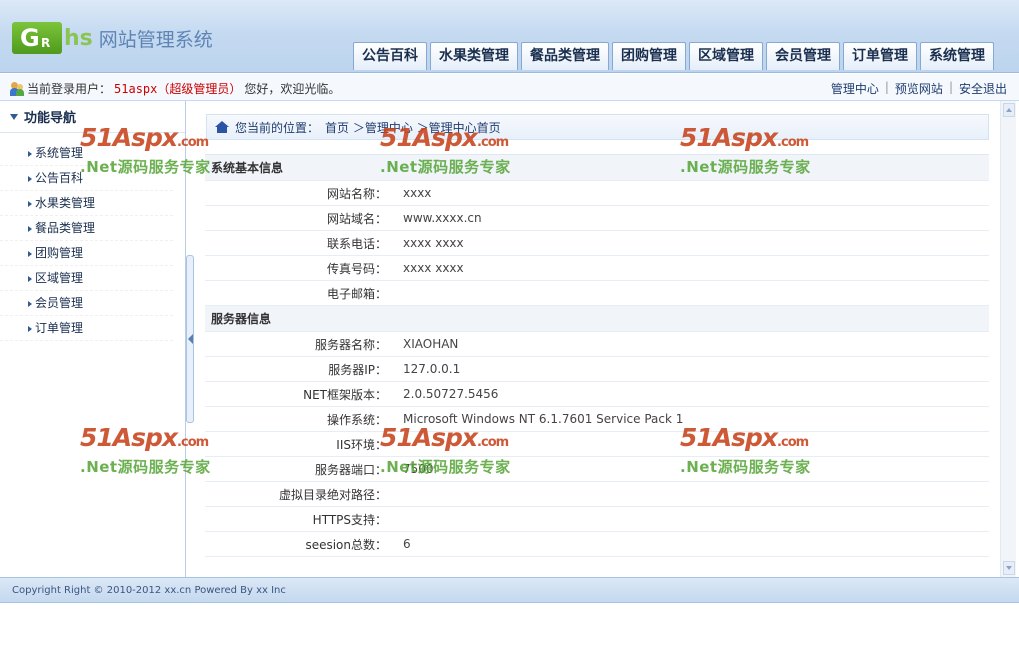 This screenshot has width=1019, height=669. I want to click on table-row: HTTPS支持：, so click(597, 519).